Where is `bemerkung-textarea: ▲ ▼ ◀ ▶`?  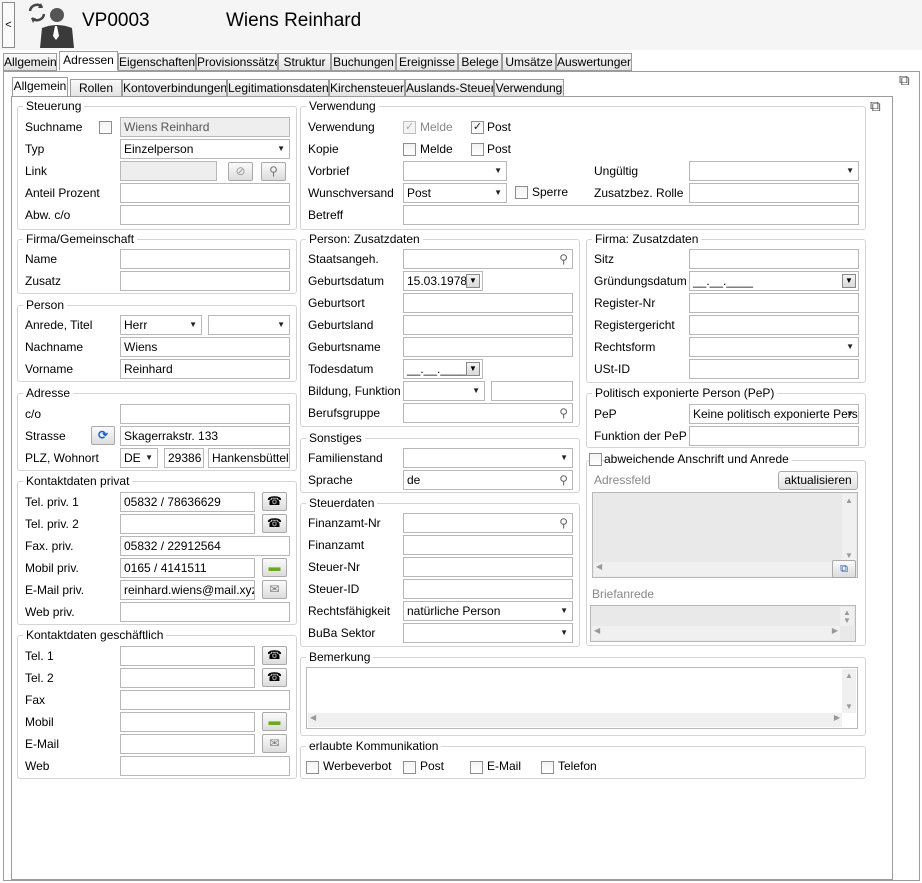
bemerkung-textarea: ▲ ▼ ◀ ▶ is located at coordinates (582, 698).